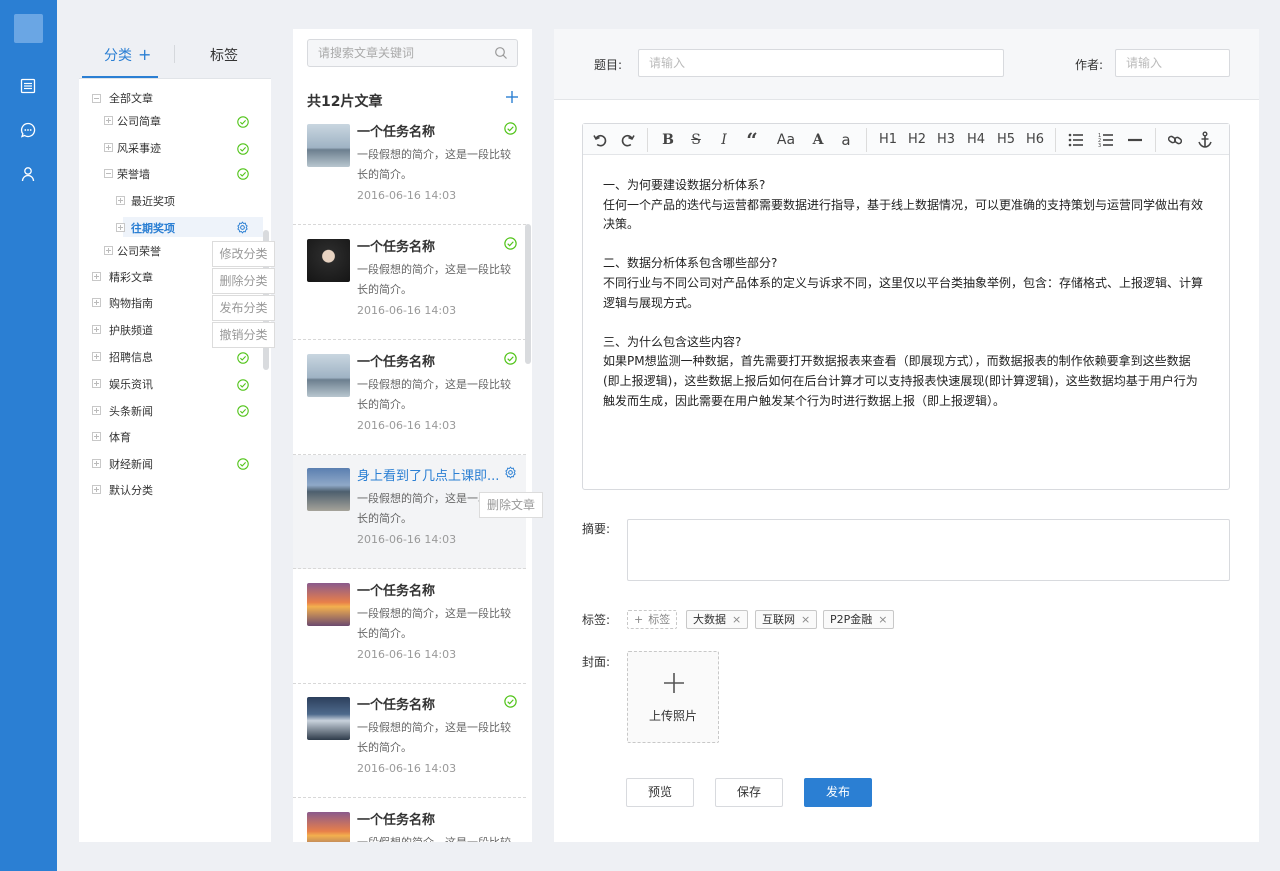 This screenshot has height=871, width=1280. What do you see at coordinates (28, 86) in the screenshot?
I see `article-list-icon` at bounding box center [28, 86].